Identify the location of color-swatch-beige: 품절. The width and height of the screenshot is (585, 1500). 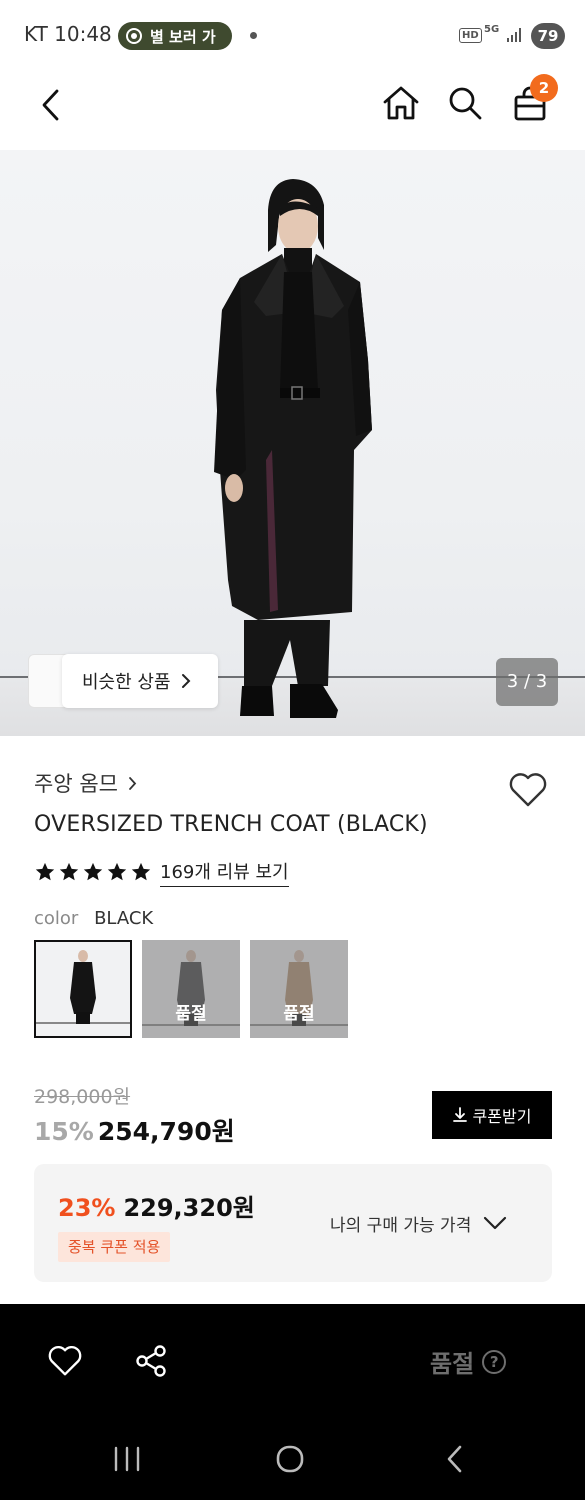
(299, 989).